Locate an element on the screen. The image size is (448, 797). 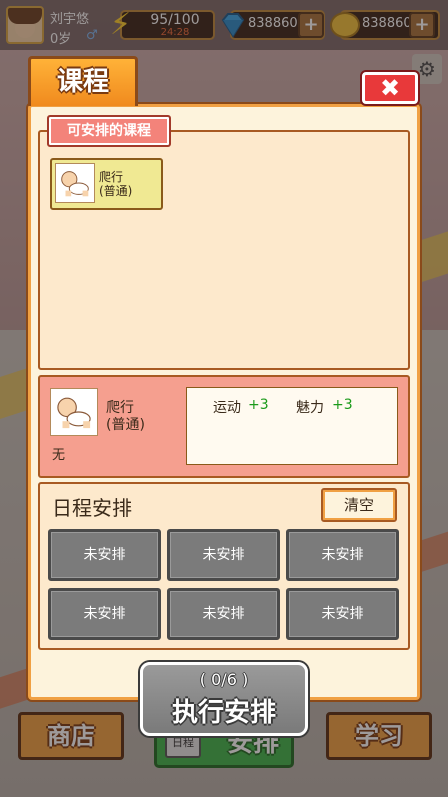
close-button: ✖ is located at coordinates (390, 88).